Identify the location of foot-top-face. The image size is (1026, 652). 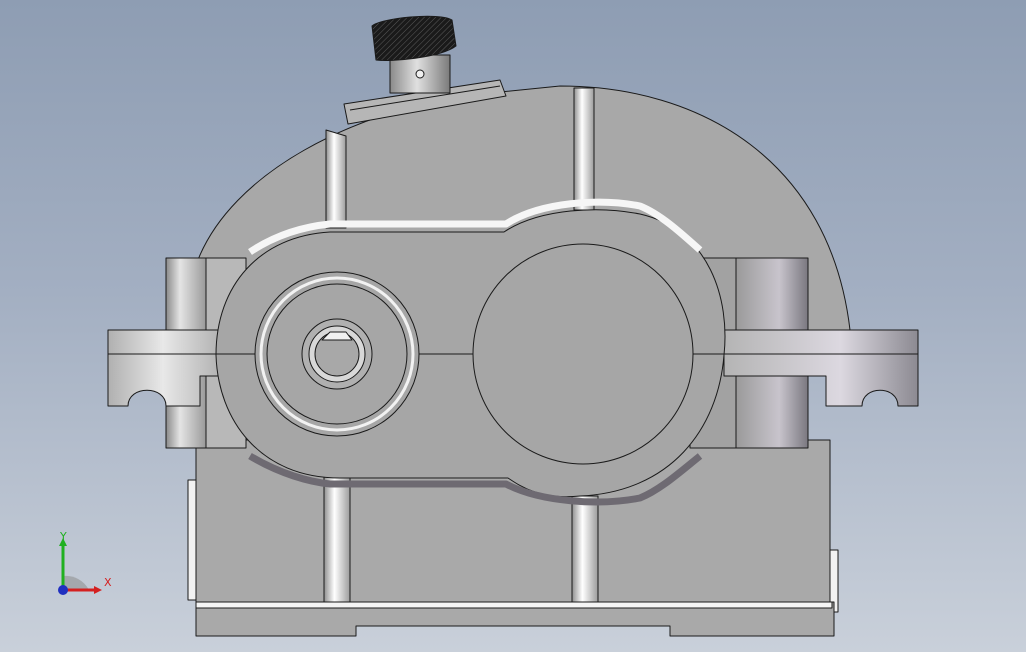
(514, 605).